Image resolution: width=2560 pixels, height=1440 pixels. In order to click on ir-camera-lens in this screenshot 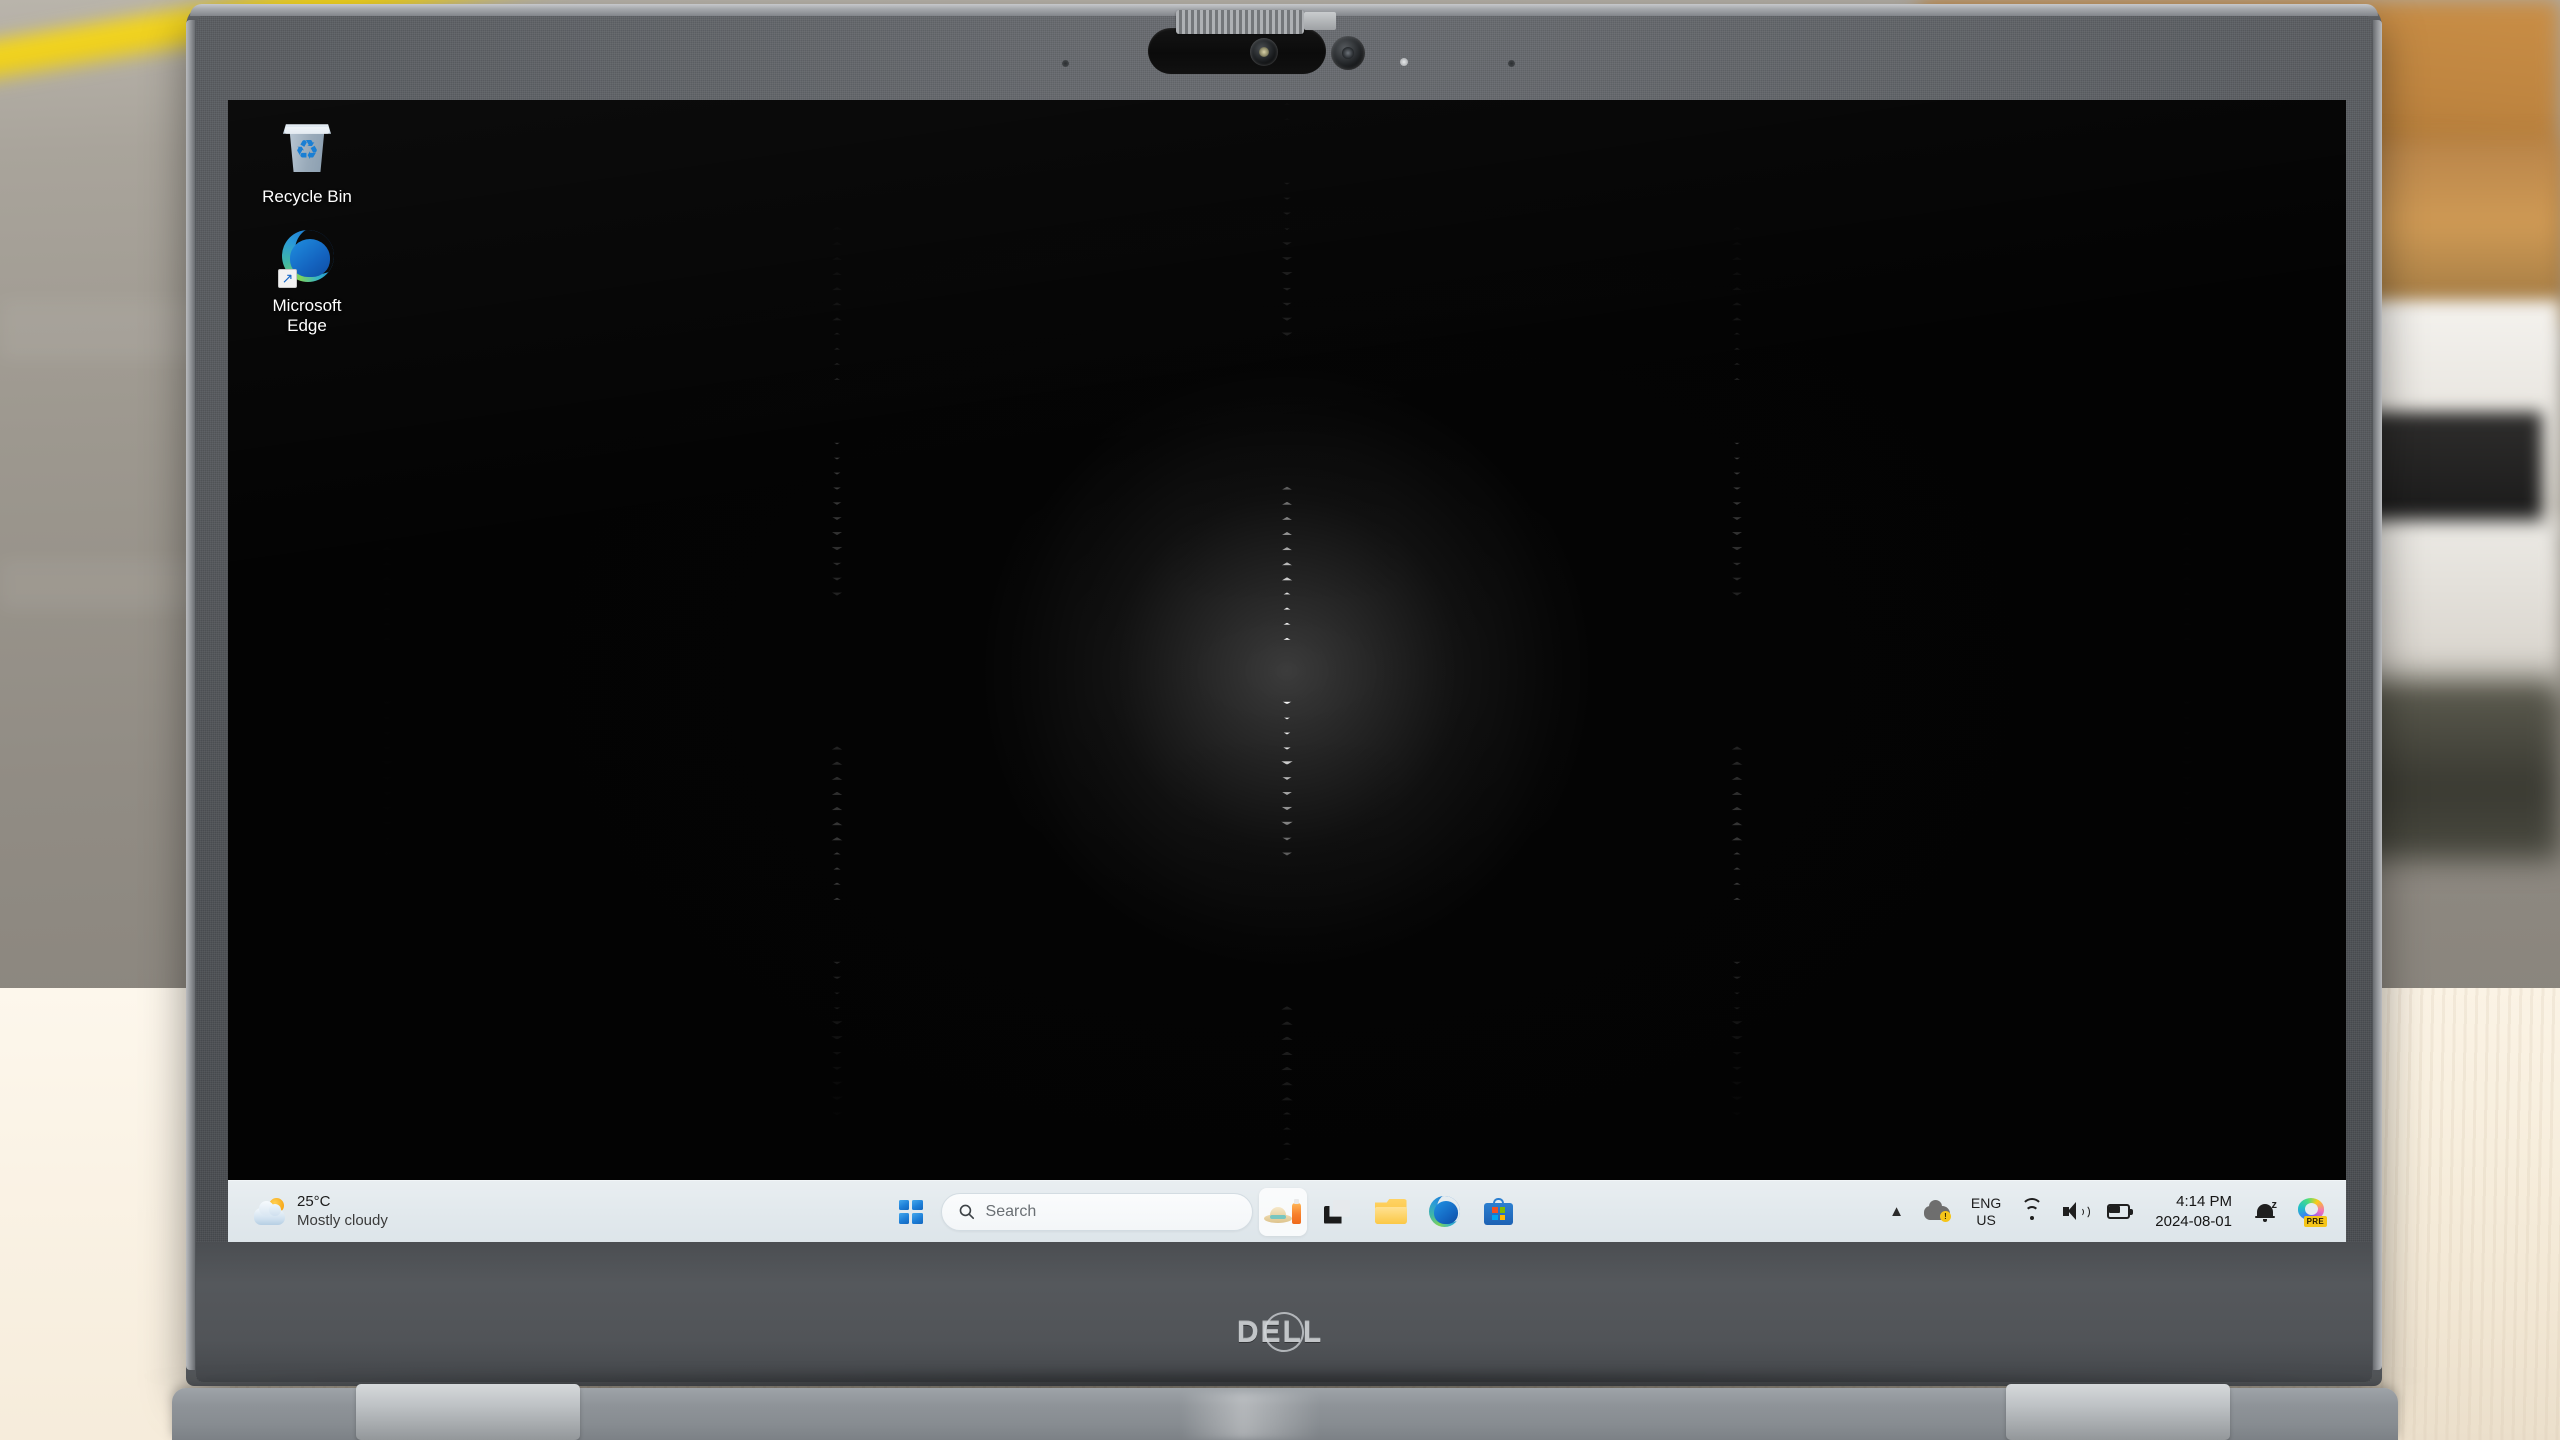, I will do `click(1264, 52)`.